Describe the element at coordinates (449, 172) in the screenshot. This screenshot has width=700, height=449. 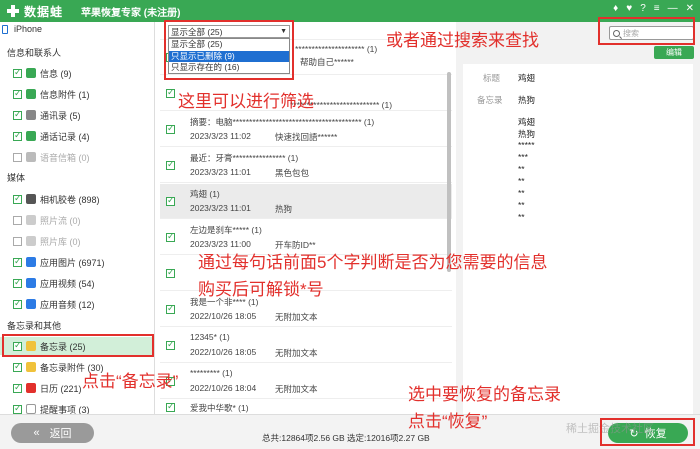
I see `list-scrollbar` at that location.